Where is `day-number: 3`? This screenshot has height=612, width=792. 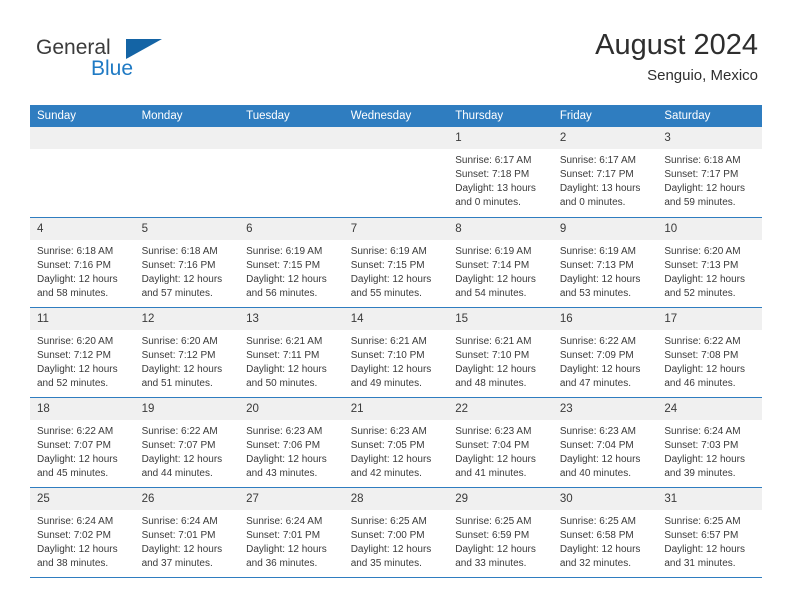 day-number: 3 is located at coordinates (709, 138).